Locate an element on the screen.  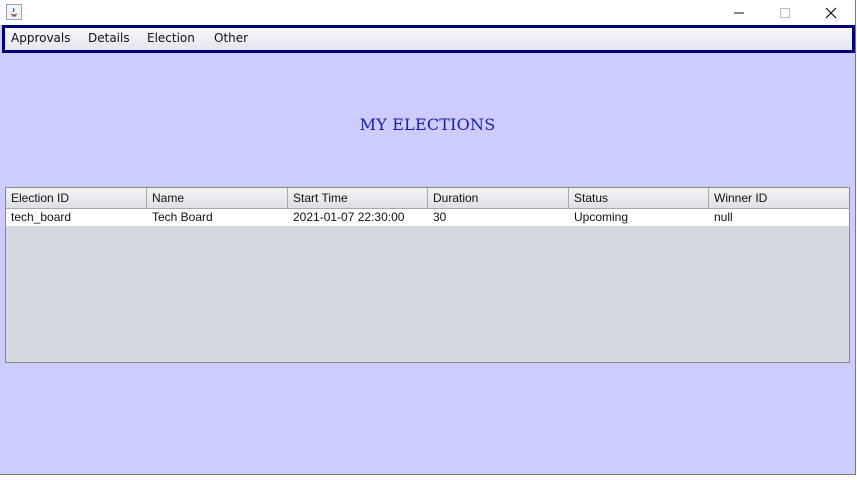
column-header-name: Name is located at coordinates (217, 198).